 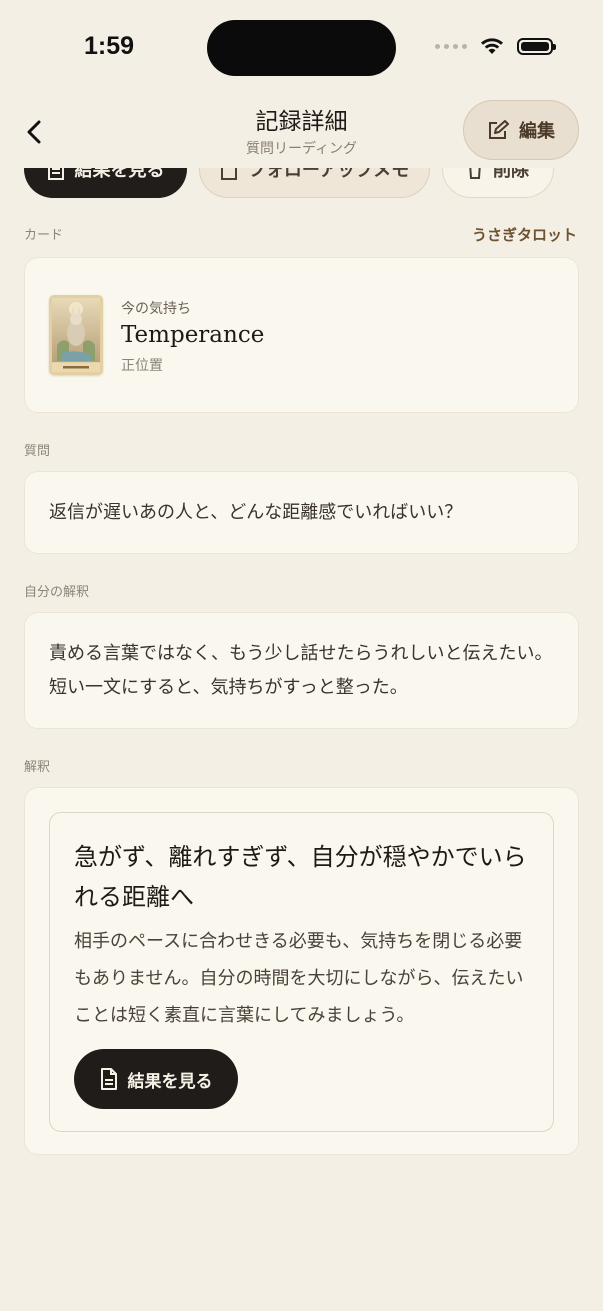 I want to click on view-result-button: 結果を見る, so click(x=156, y=1079).